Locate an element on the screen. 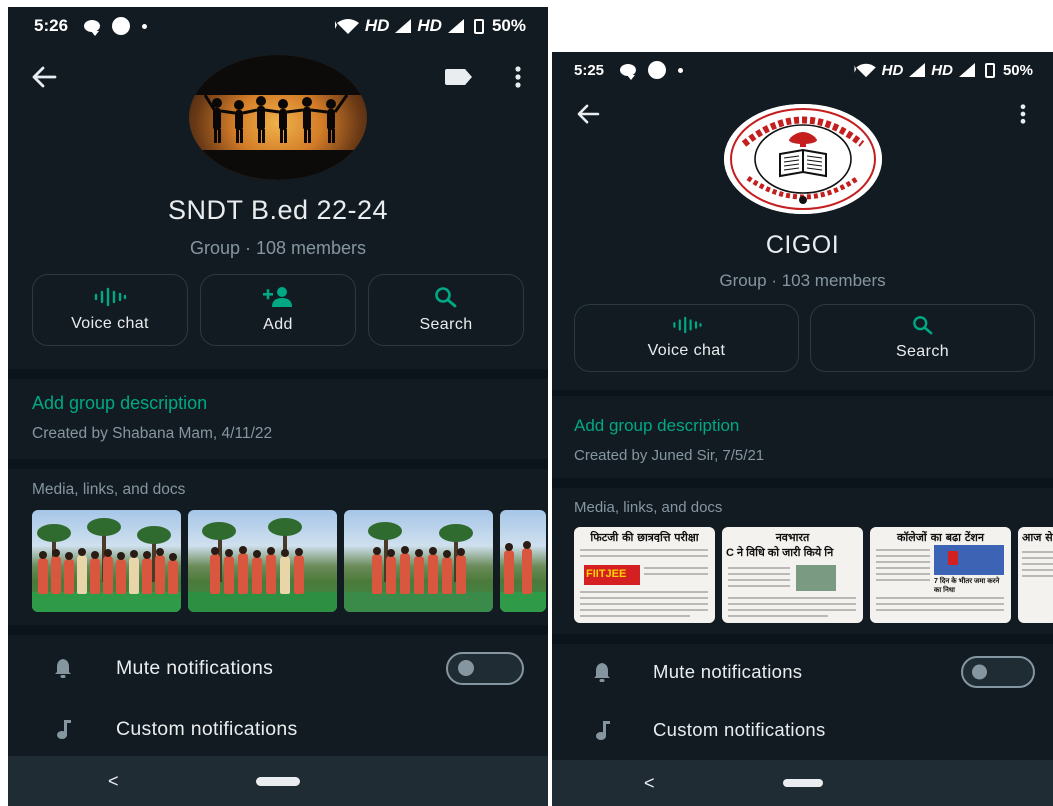 The height and width of the screenshot is (806, 1053). media-section: Media, links, and docs is located at coordinates (278, 547).